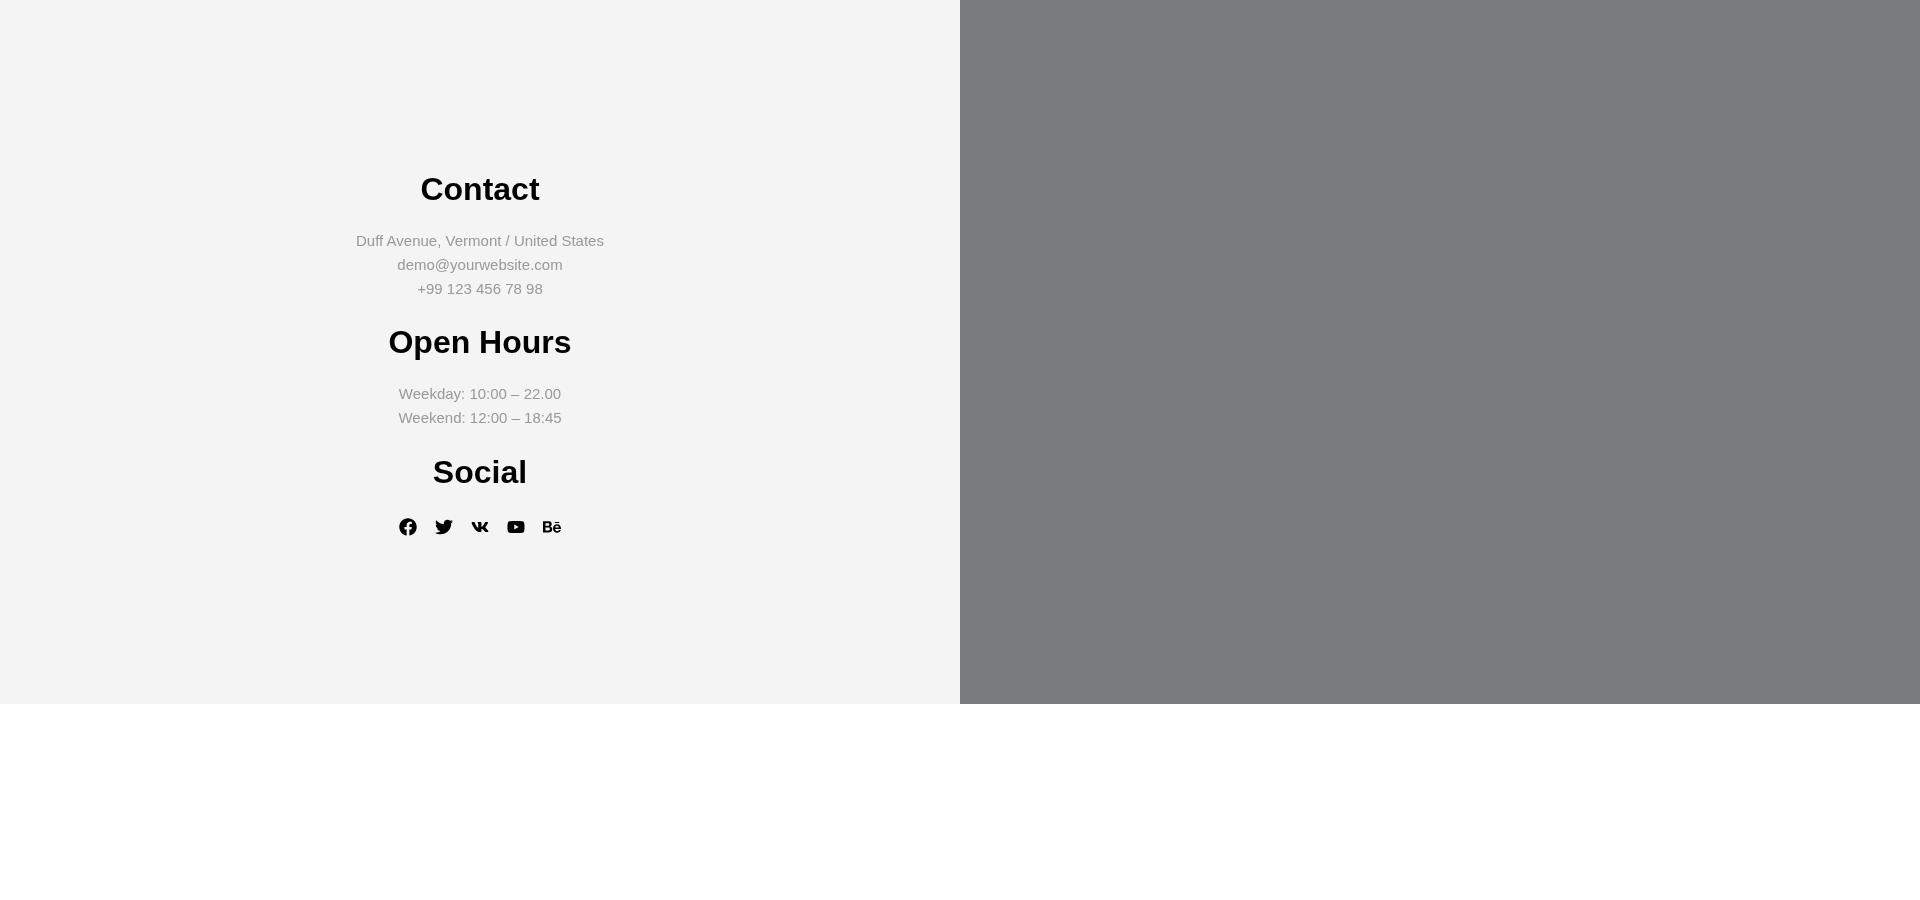 This screenshot has height=900, width=1920. What do you see at coordinates (480, 189) in the screenshot?
I see `section-heading: Contact` at bounding box center [480, 189].